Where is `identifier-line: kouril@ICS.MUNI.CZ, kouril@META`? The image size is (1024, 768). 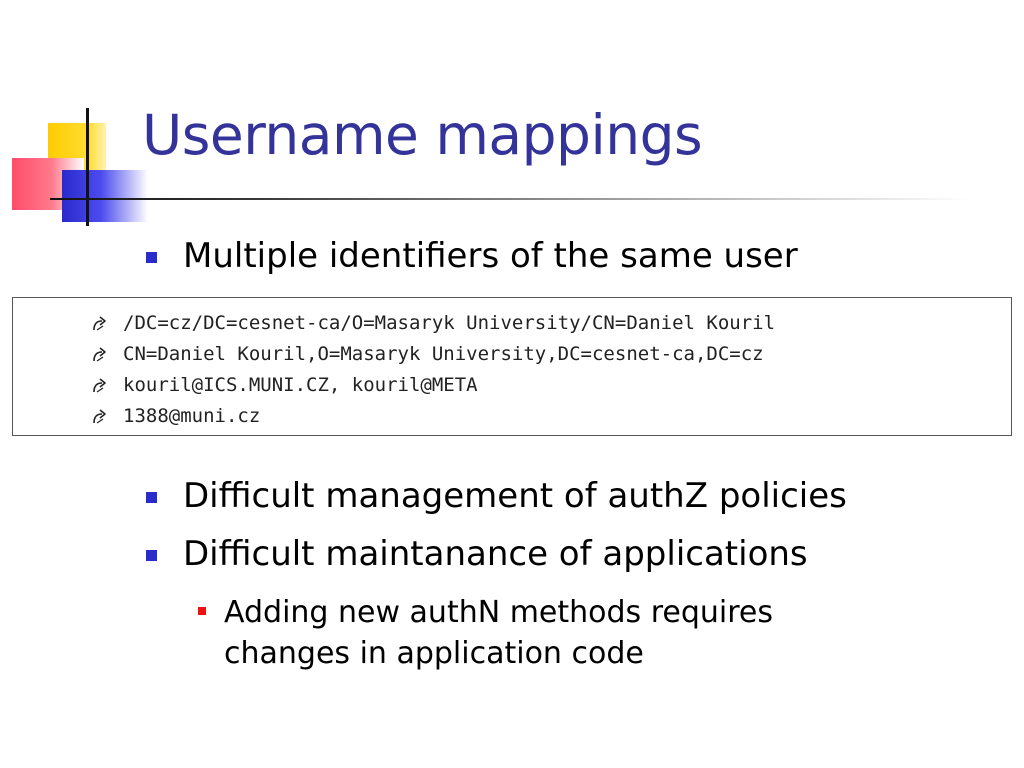
identifier-line: kouril@ICS.MUNI.CZ, kouril@META is located at coordinates (284, 385).